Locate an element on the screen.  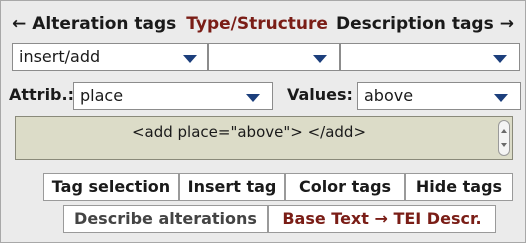
color-tags-button: Color tags is located at coordinates (345, 187).